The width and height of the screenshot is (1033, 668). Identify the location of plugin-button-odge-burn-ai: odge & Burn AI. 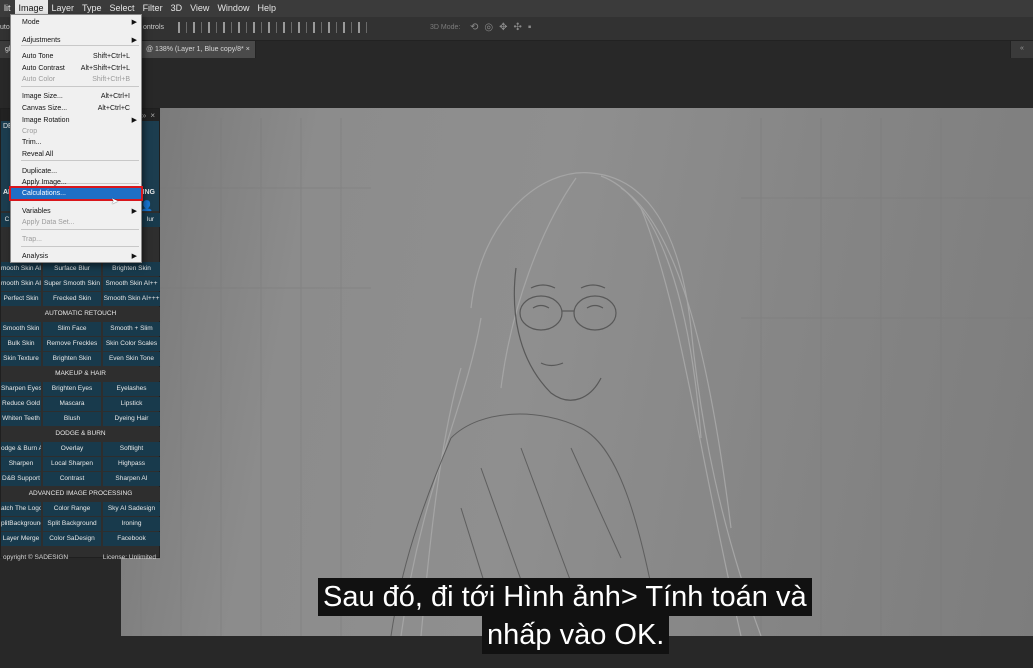
(21, 449).